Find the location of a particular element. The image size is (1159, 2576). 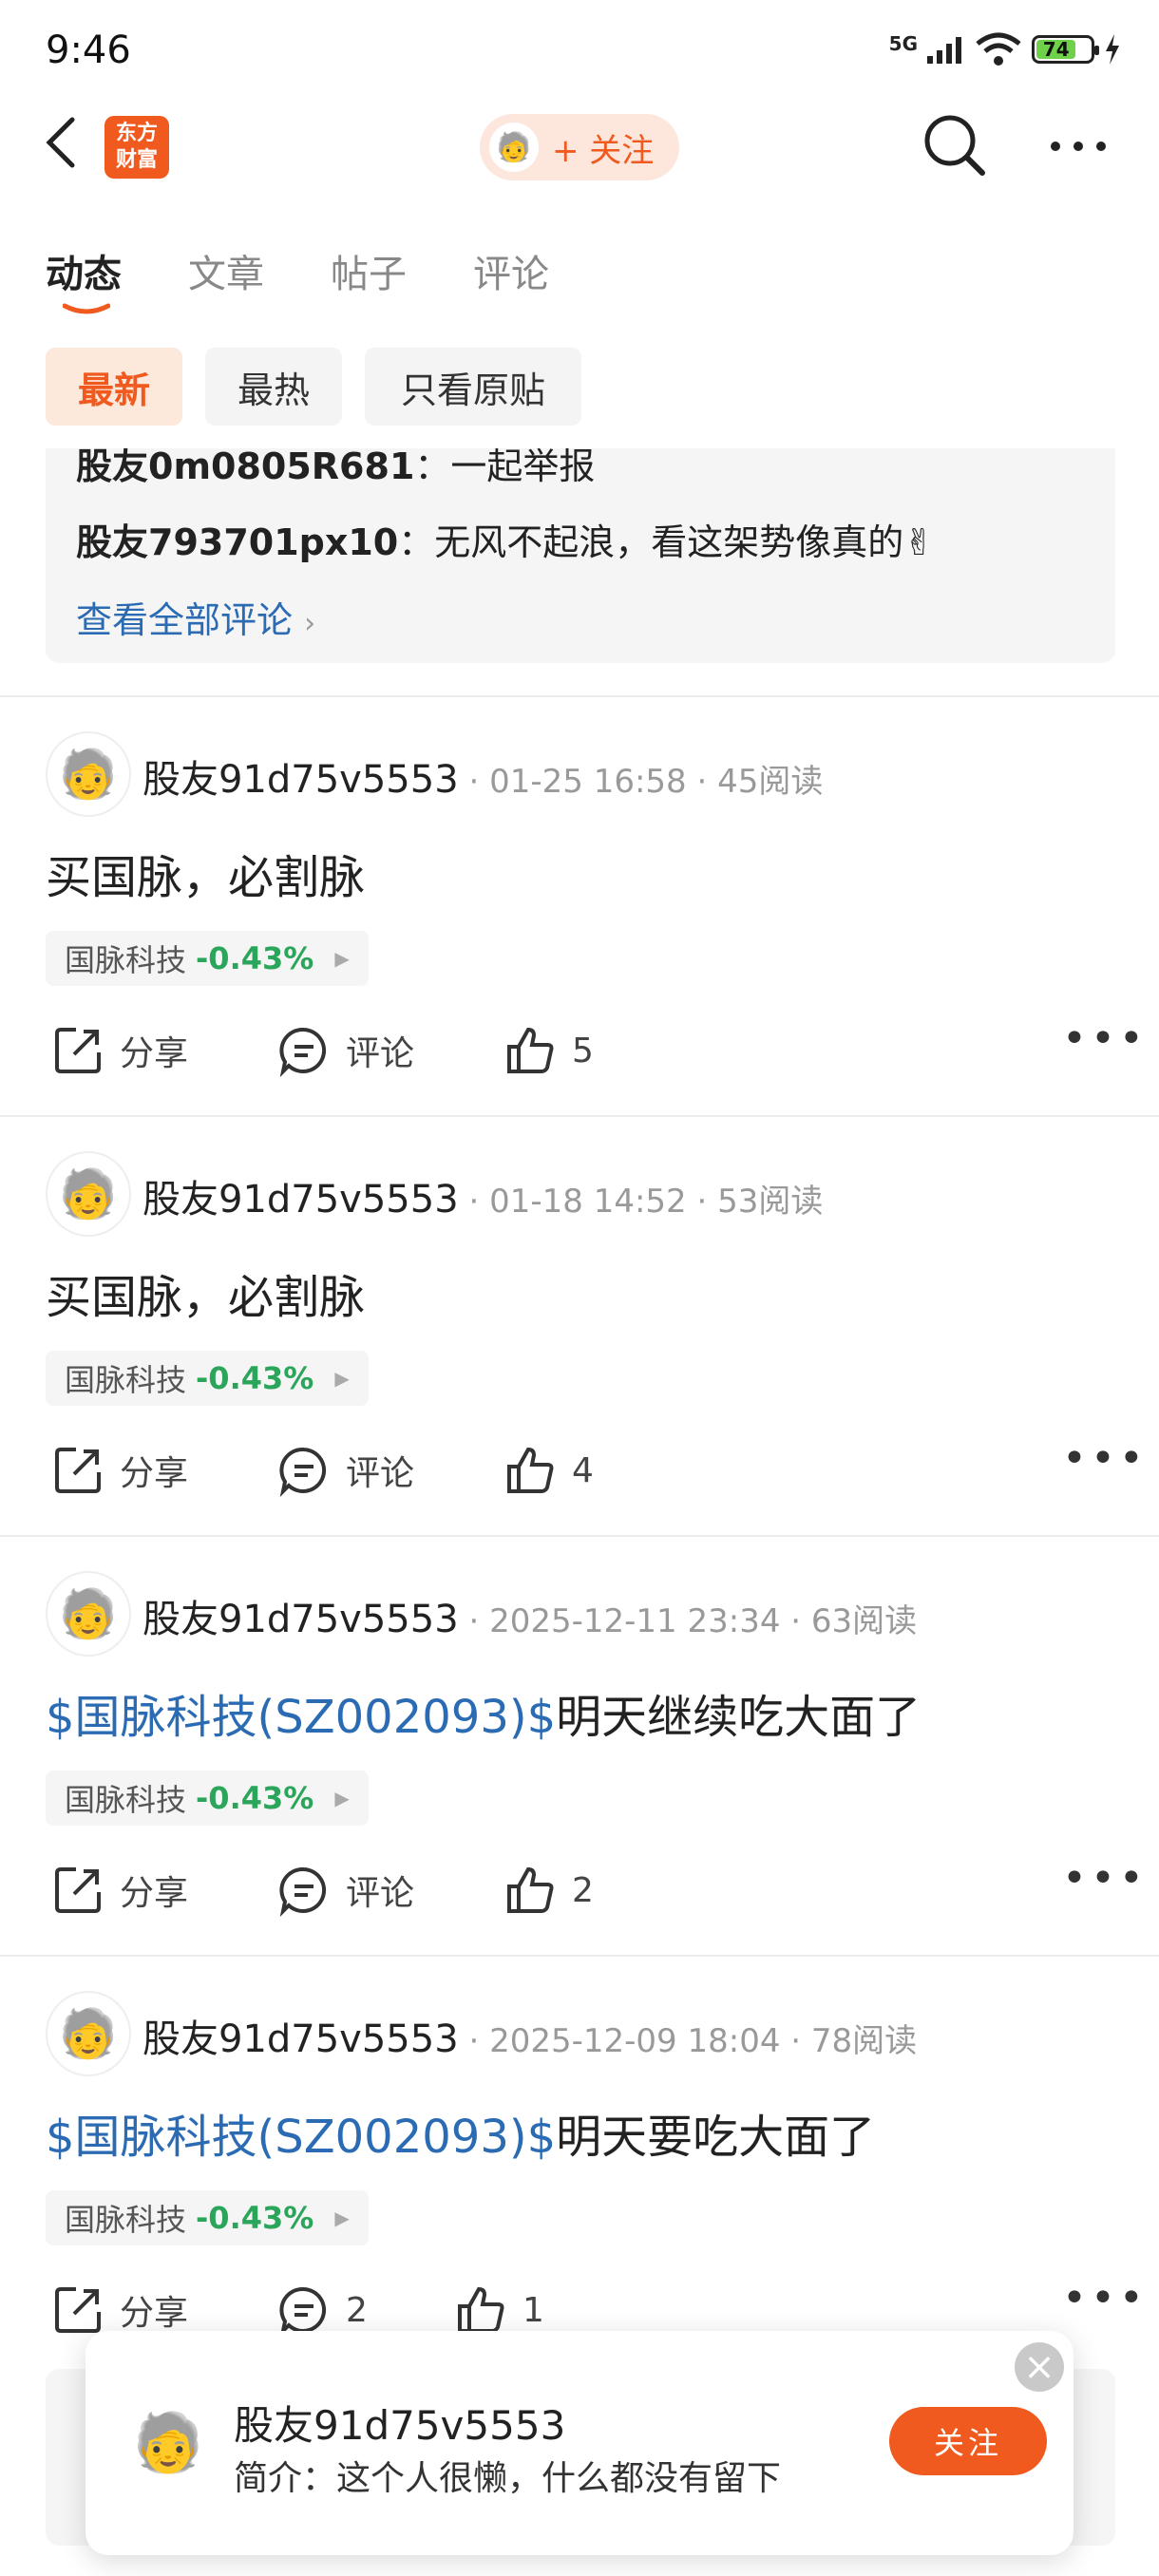

battery-level: 74 is located at coordinates (1056, 49).